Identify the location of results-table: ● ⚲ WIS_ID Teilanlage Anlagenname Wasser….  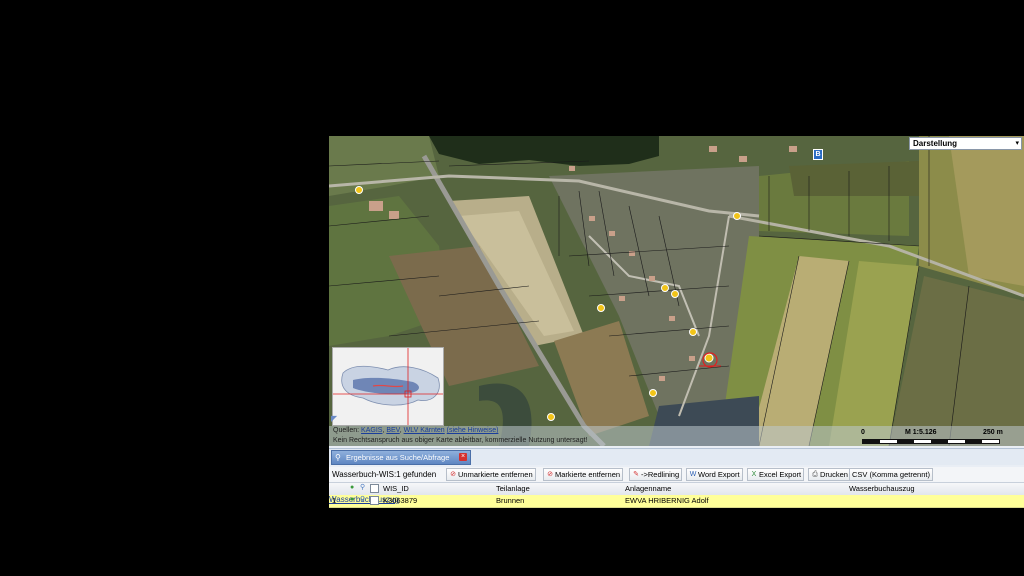
(676, 495).